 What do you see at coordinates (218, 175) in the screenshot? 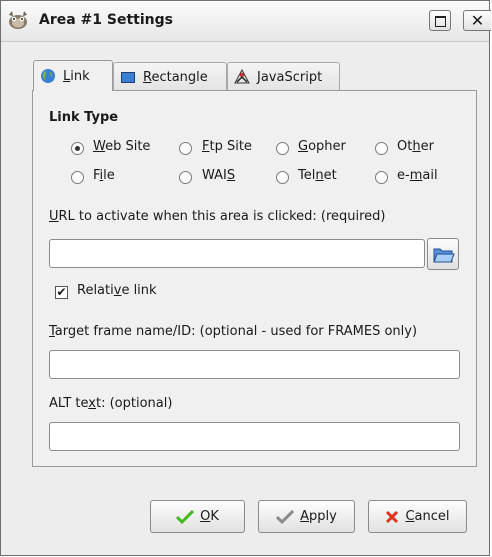
I see `radio-wais-label: WAIS` at bounding box center [218, 175].